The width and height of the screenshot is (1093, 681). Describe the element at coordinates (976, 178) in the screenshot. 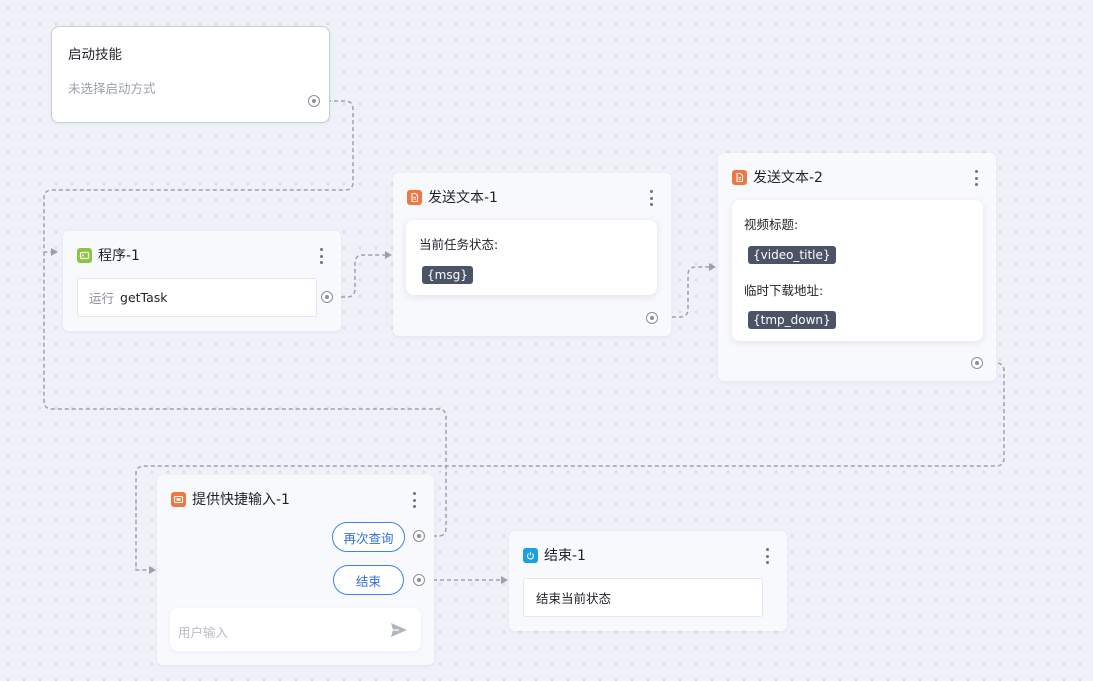

I see `send2-more-icon` at that location.